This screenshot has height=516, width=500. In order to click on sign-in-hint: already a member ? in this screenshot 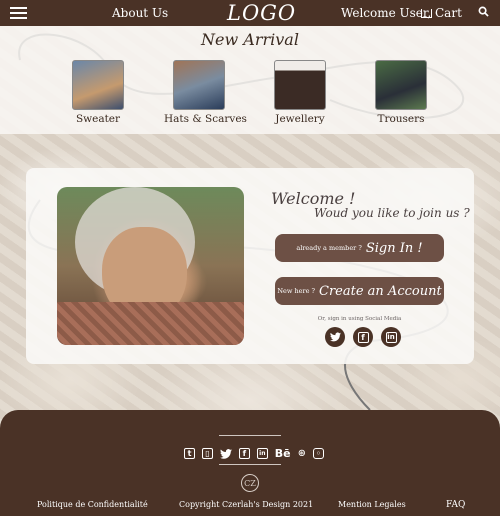, I will do `click(329, 248)`.